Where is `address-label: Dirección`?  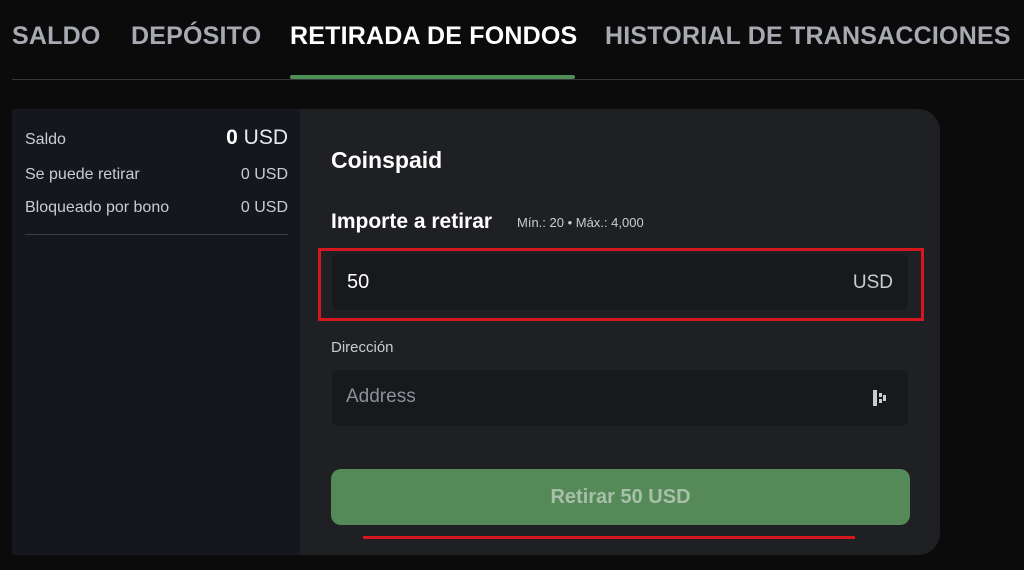
address-label: Dirección is located at coordinates (362, 347).